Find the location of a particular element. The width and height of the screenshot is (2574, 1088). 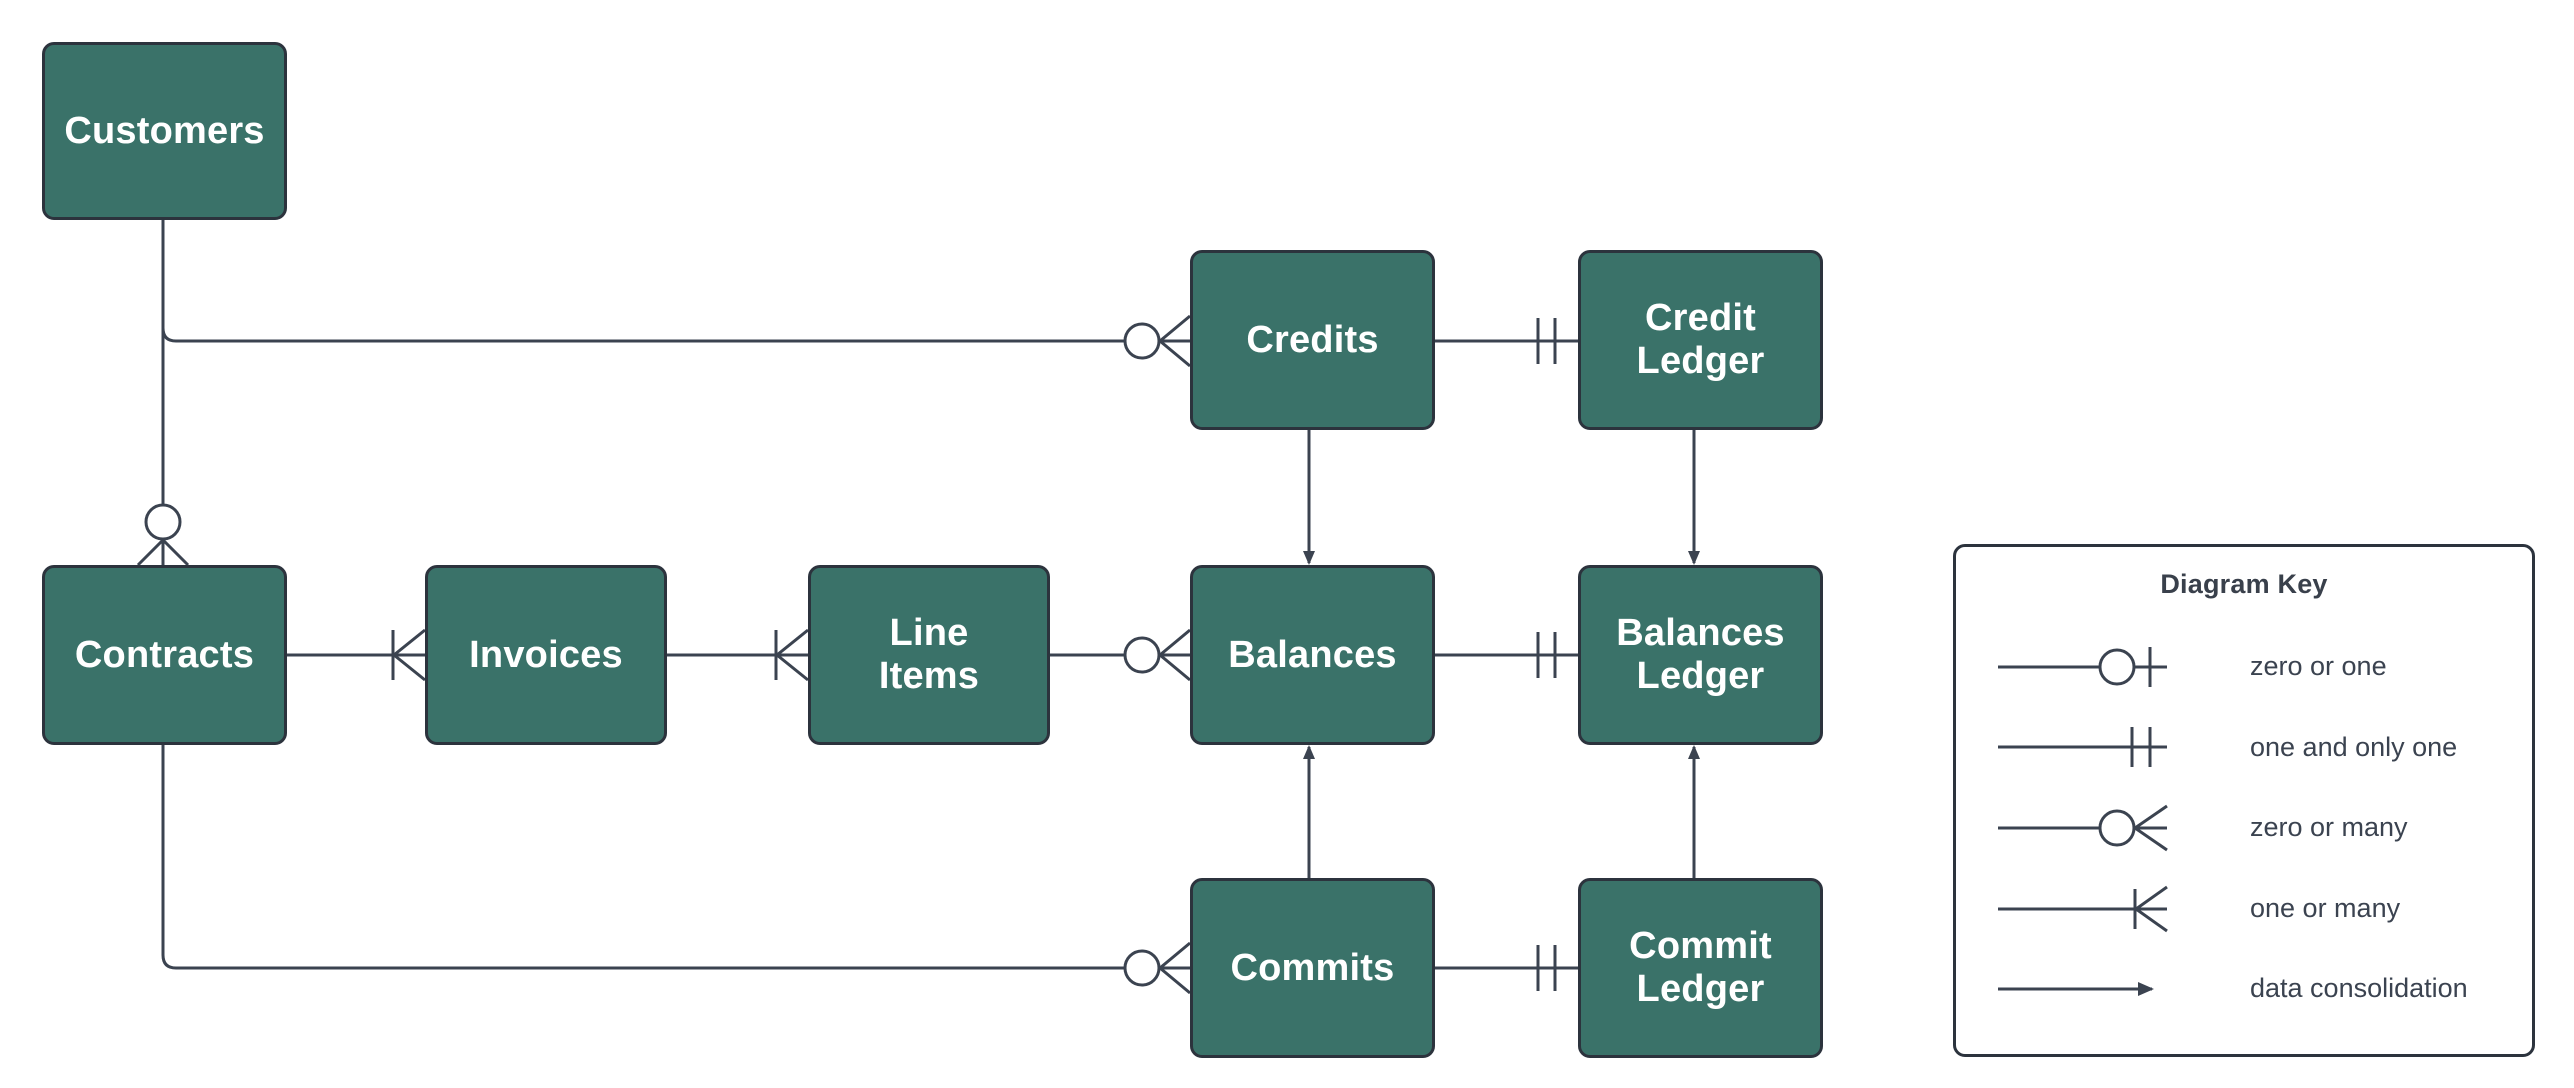

entity-contracts: Contracts is located at coordinates (164, 655).